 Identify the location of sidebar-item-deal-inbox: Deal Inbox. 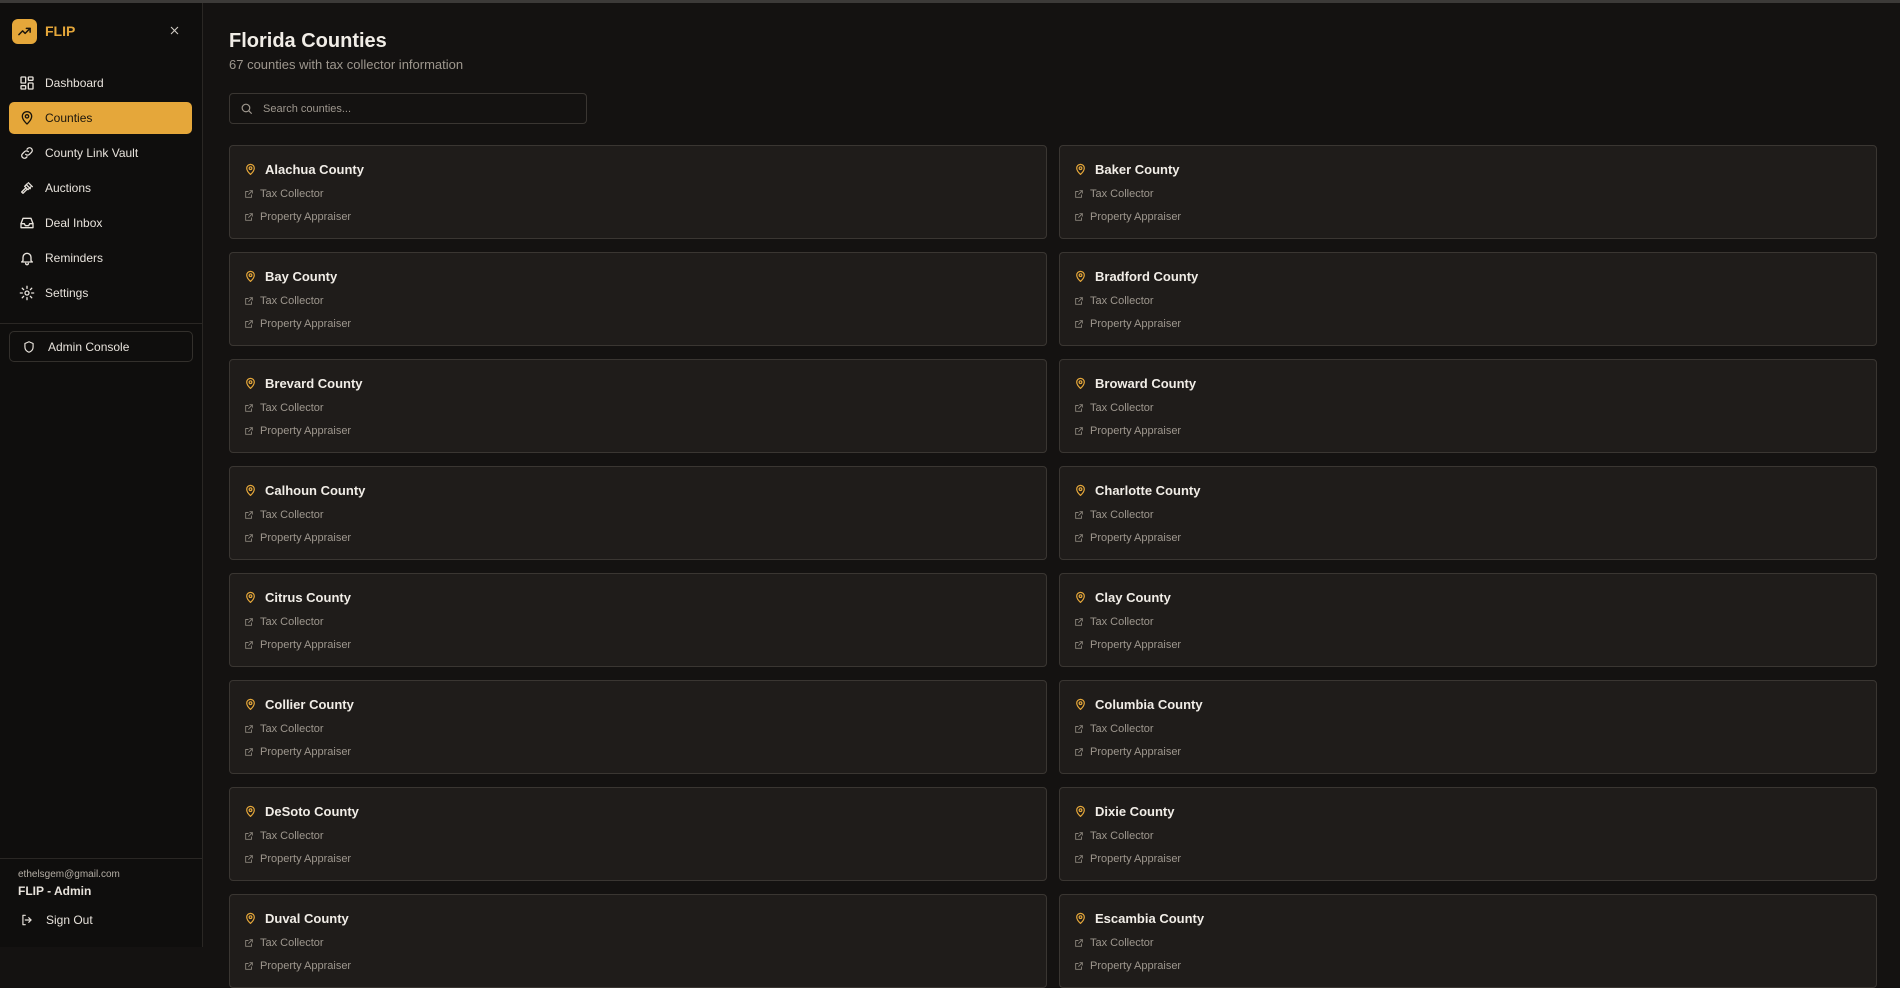
(100, 223).